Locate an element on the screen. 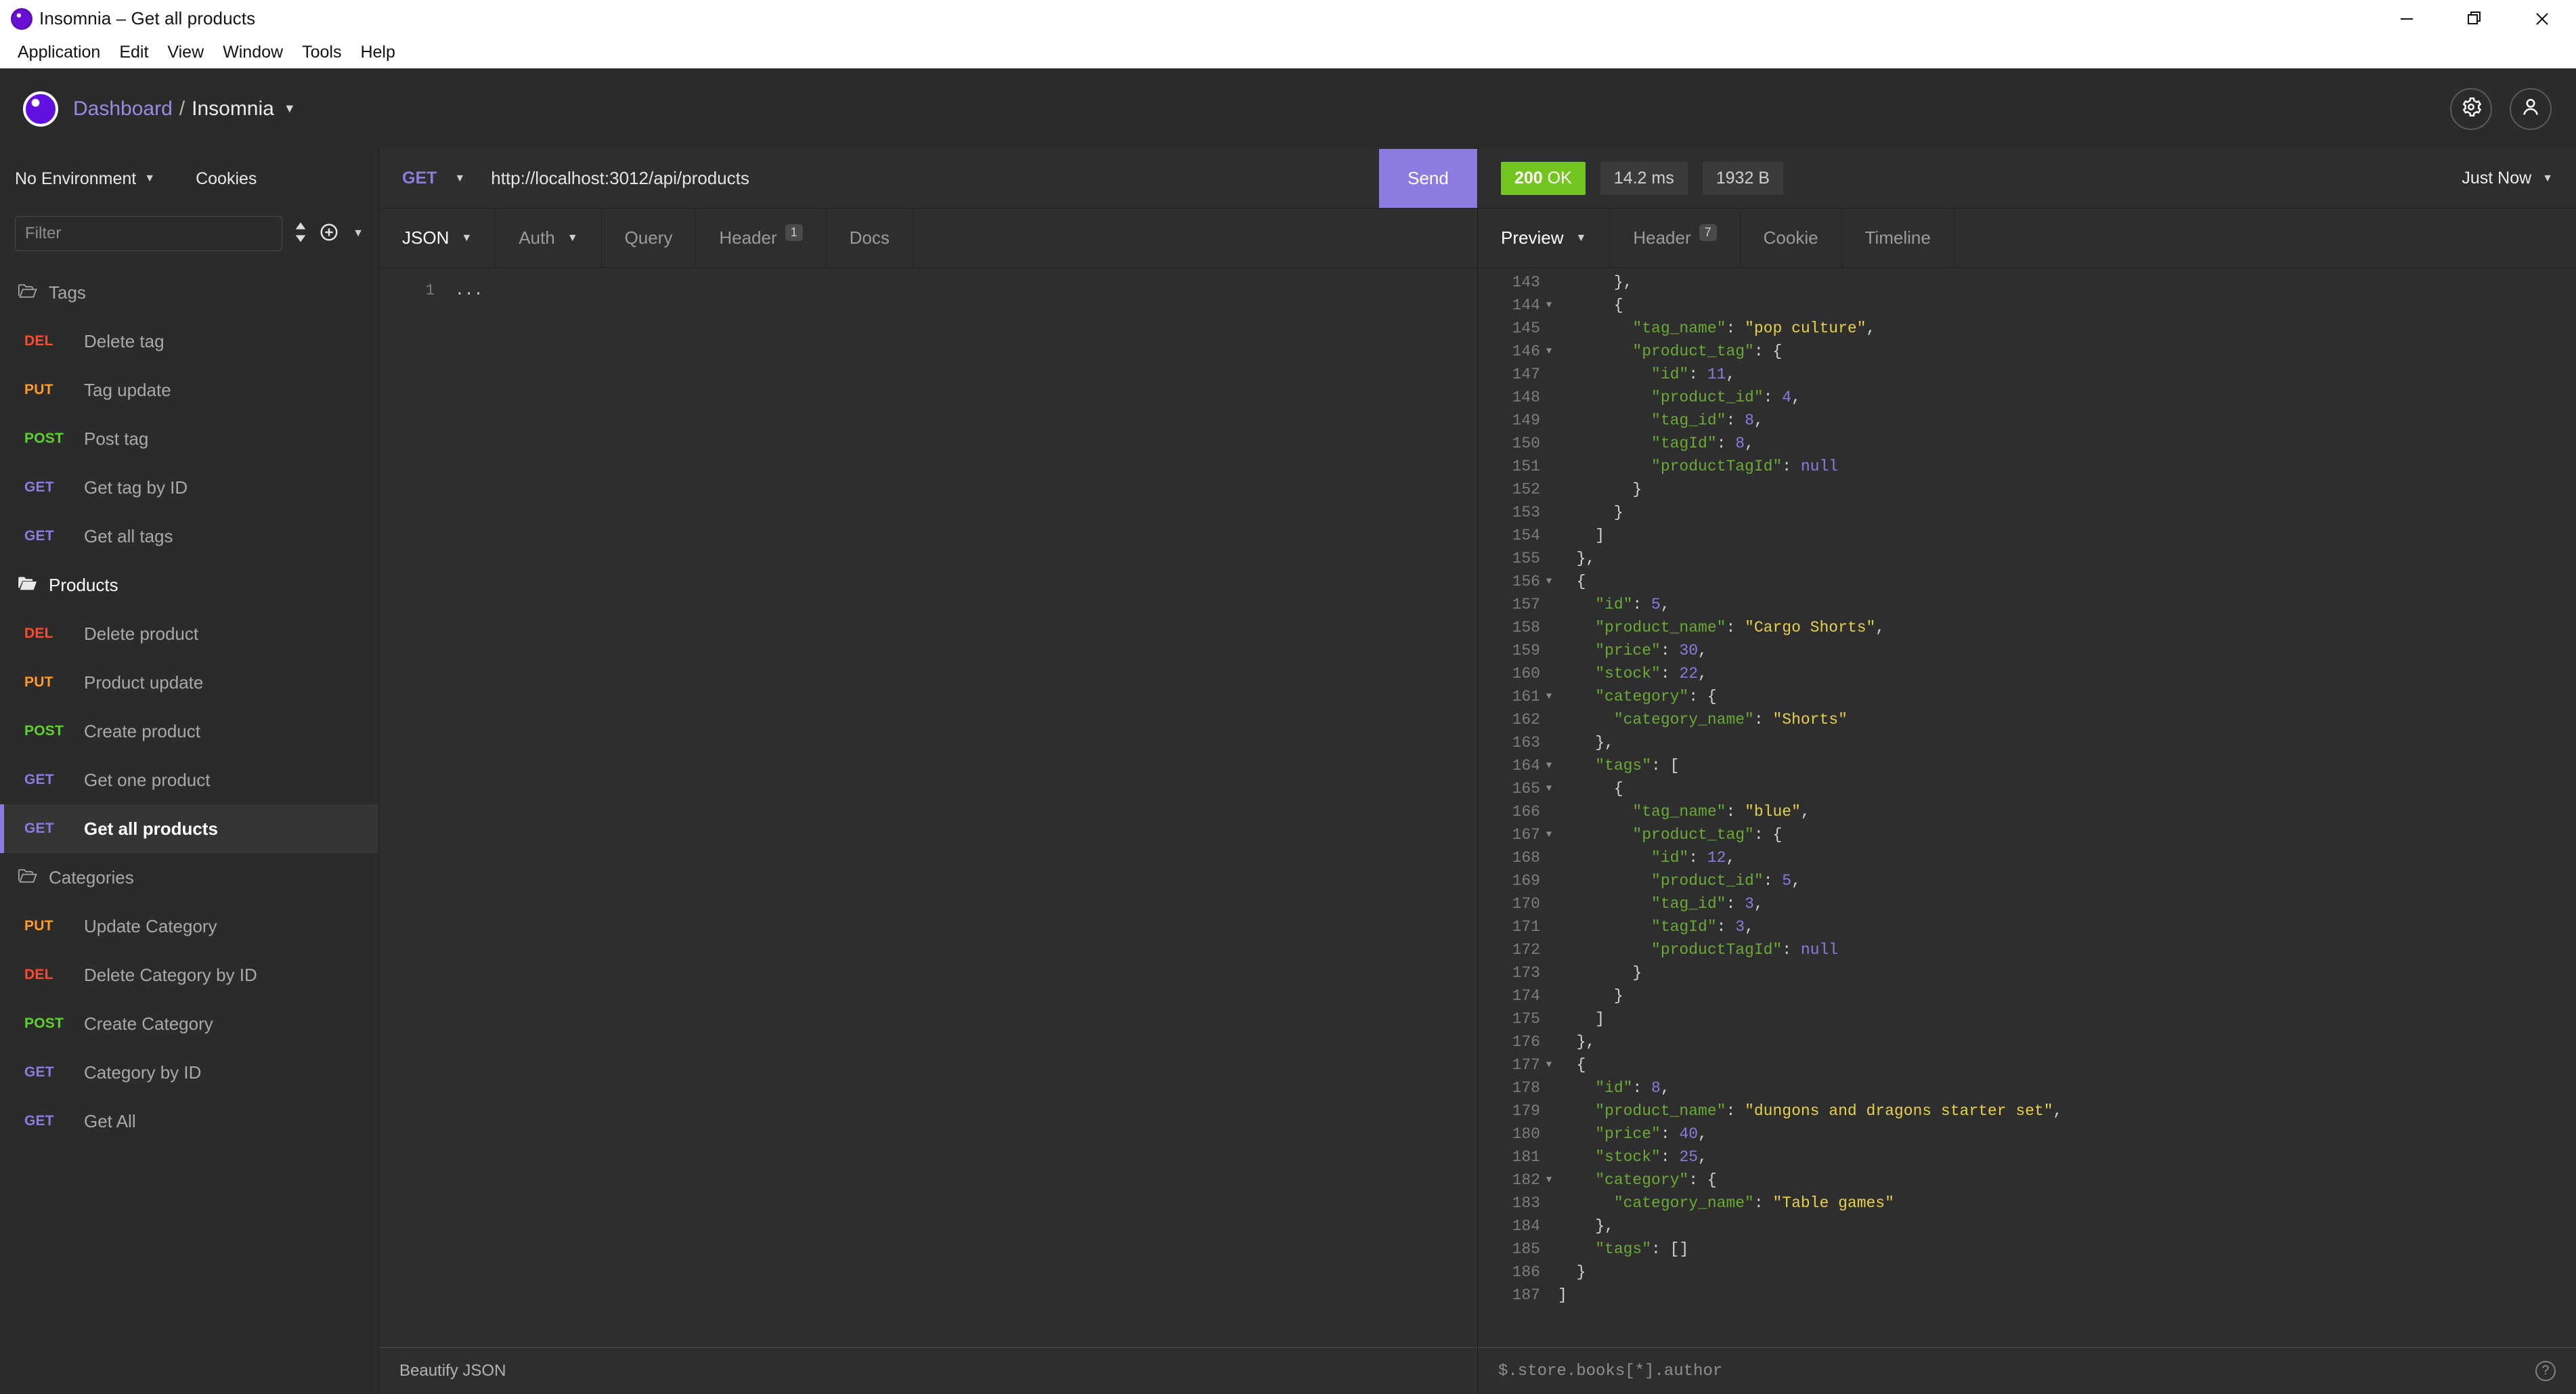 This screenshot has height=1394, width=2576. sidebar-filter-input is located at coordinates (149, 233).